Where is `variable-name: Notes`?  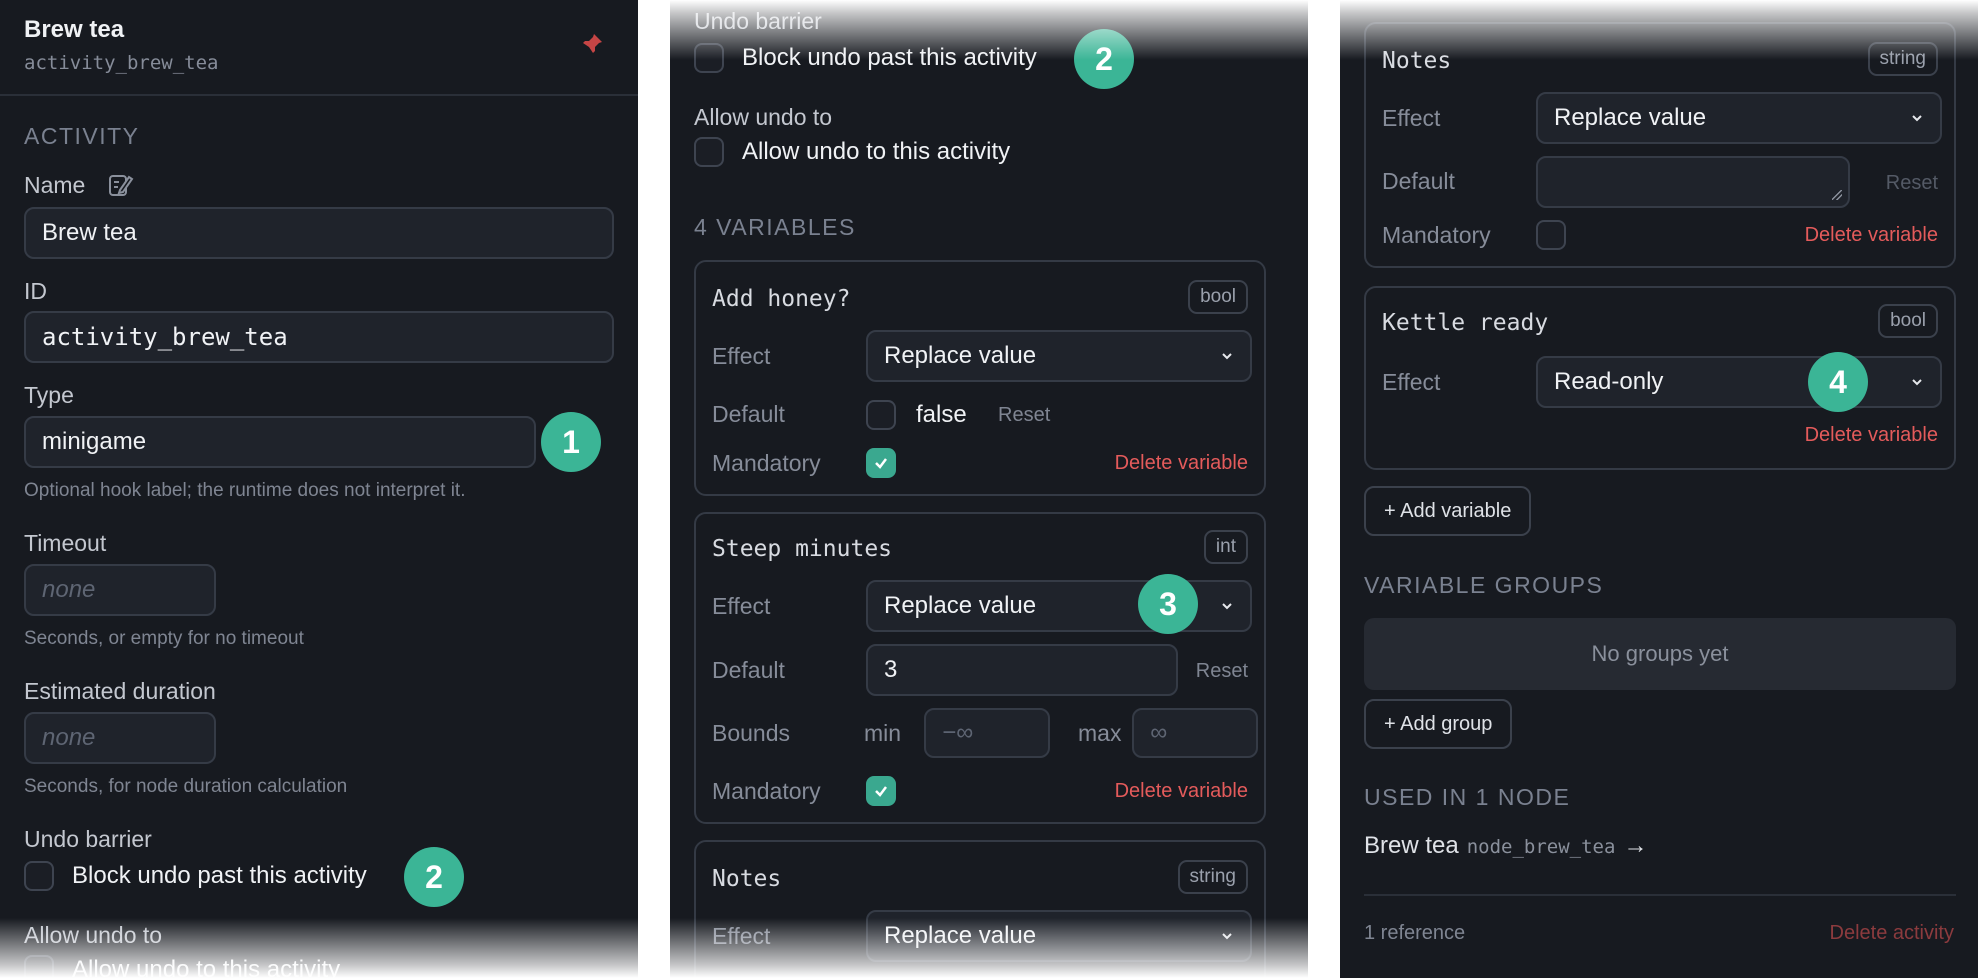
variable-name: Notes is located at coordinates (1417, 61).